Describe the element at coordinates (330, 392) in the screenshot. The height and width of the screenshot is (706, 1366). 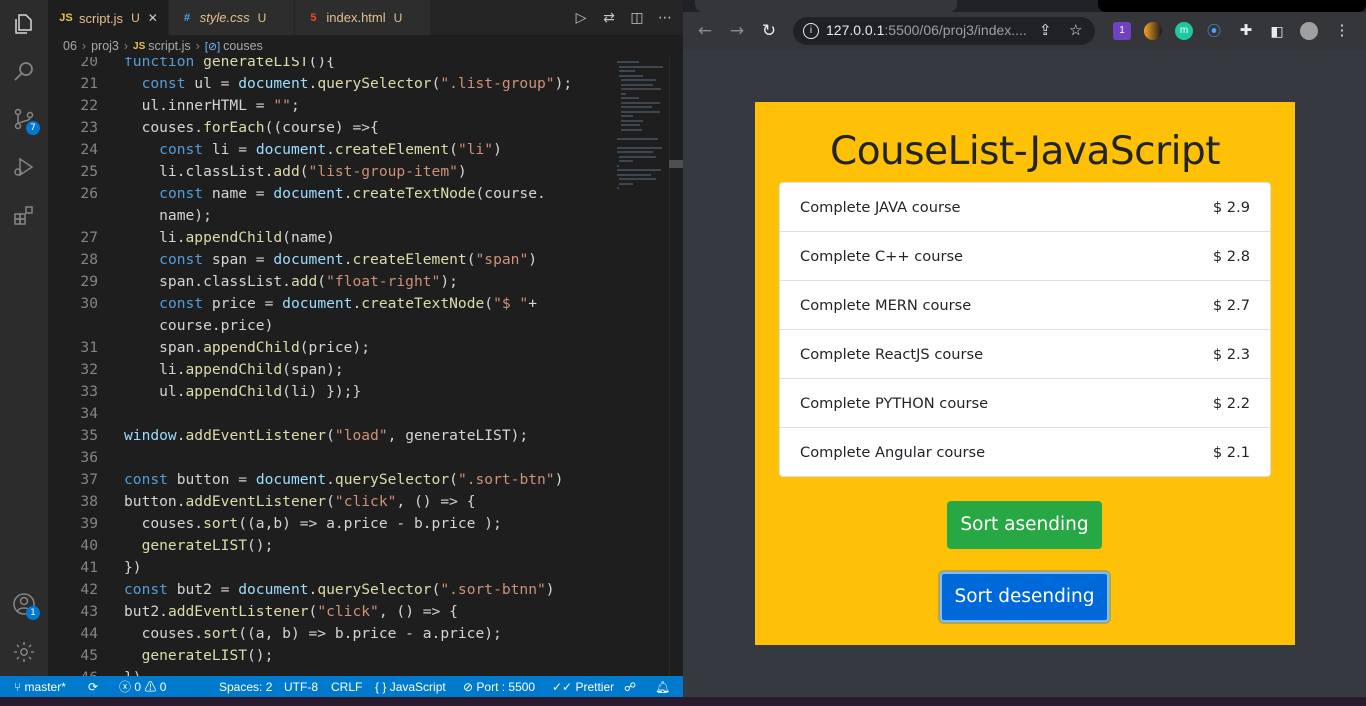
I see `code-line: 33 ul.appendChild(li) });}` at that location.